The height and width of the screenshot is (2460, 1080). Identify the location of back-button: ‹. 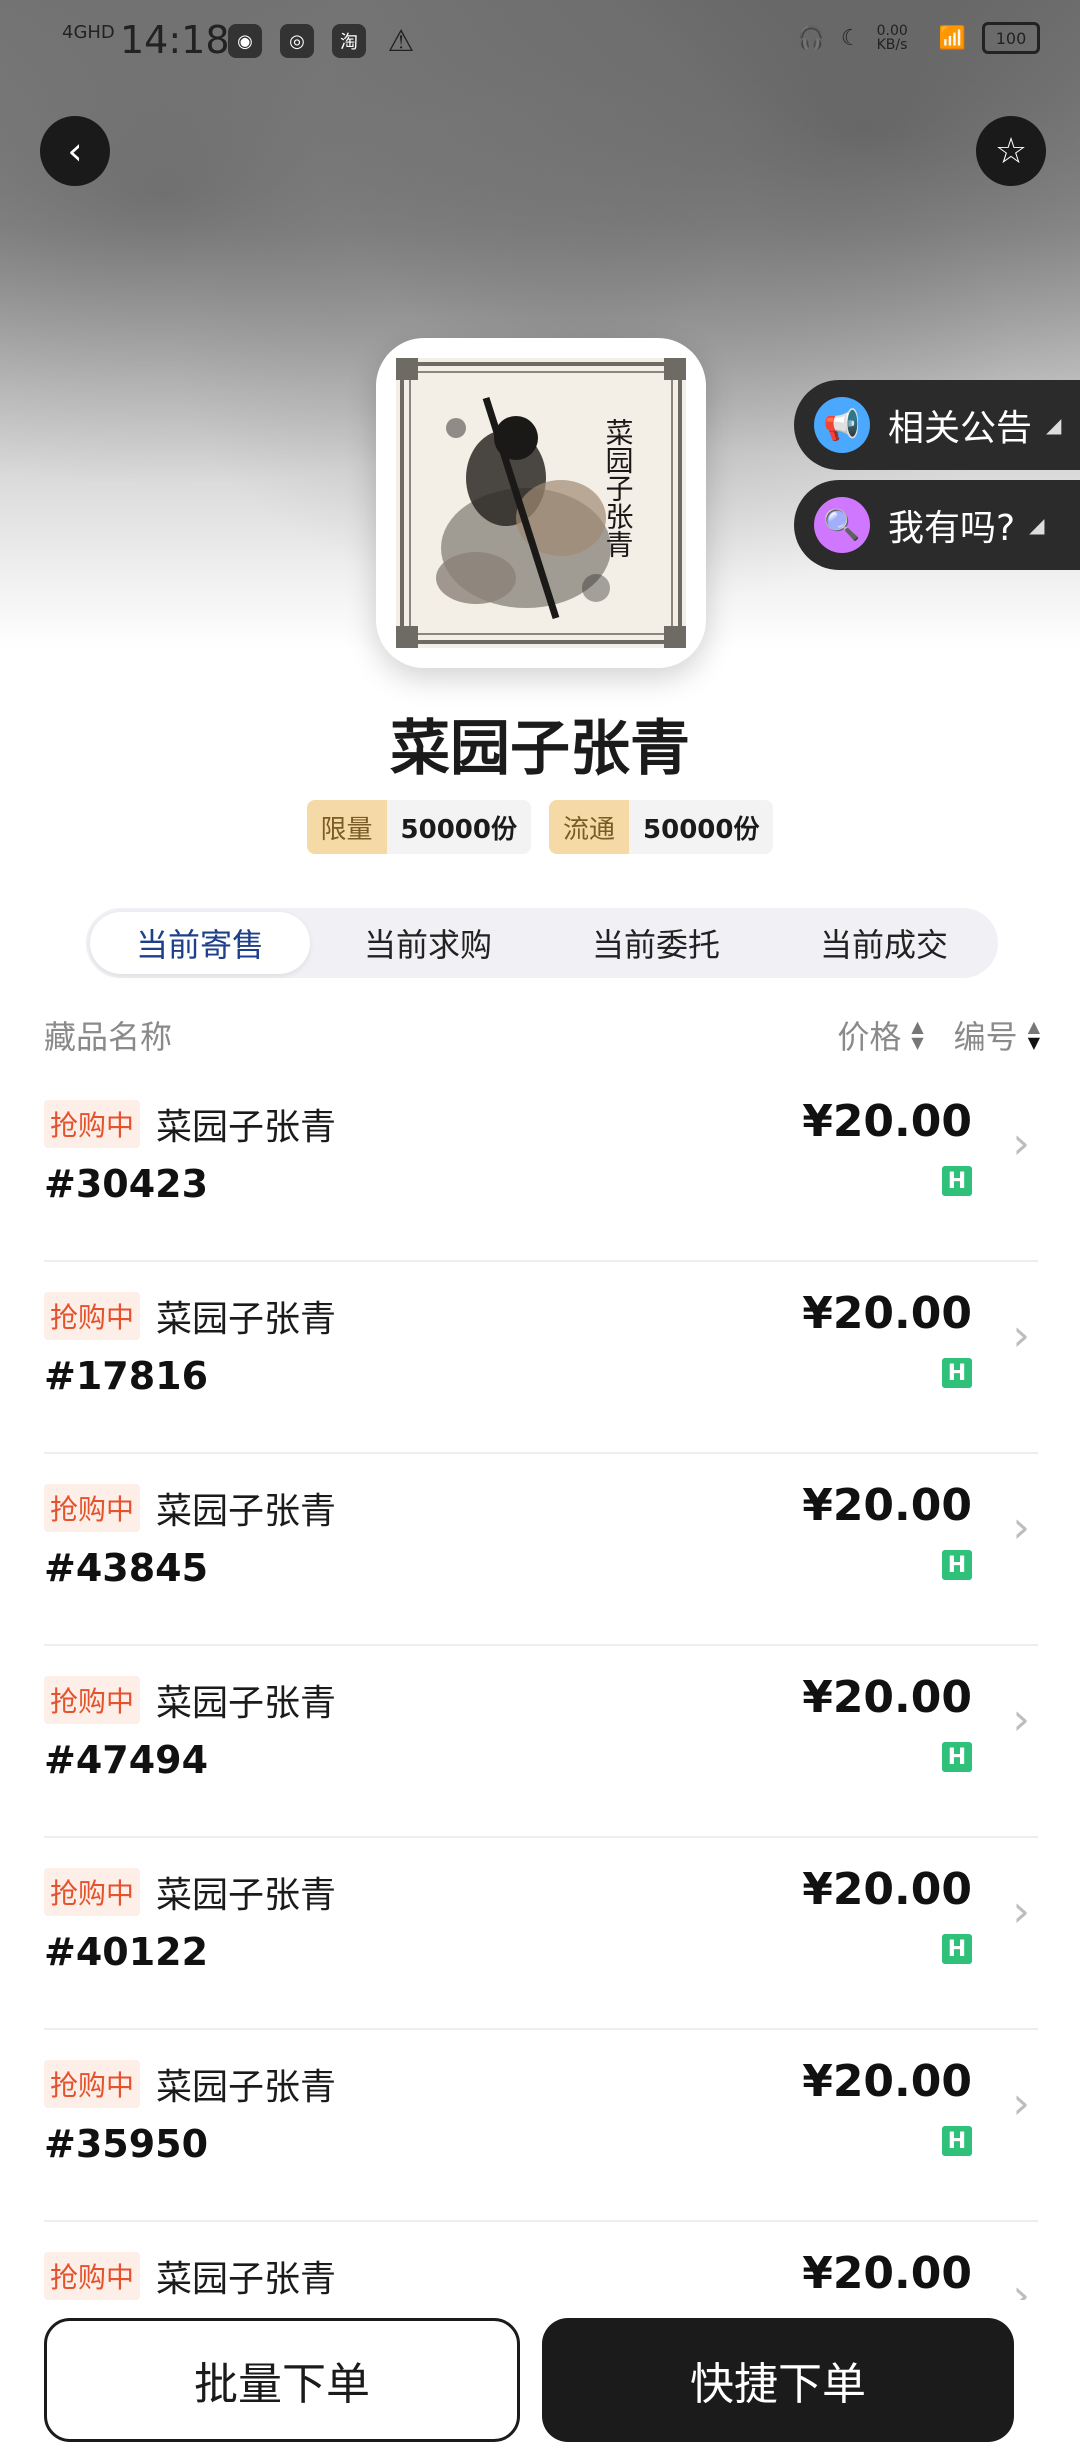
(75, 151).